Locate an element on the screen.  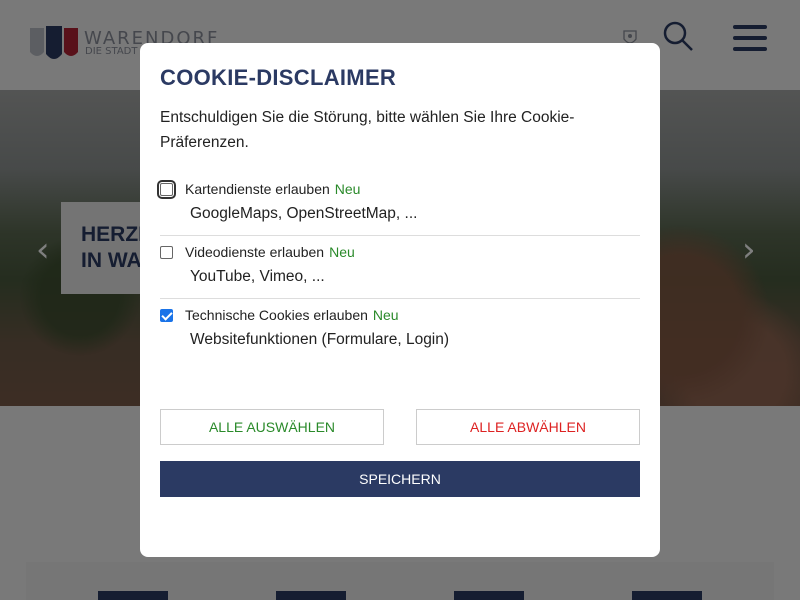
option-label: Technische Cookies erlauben is located at coordinates (276, 315).